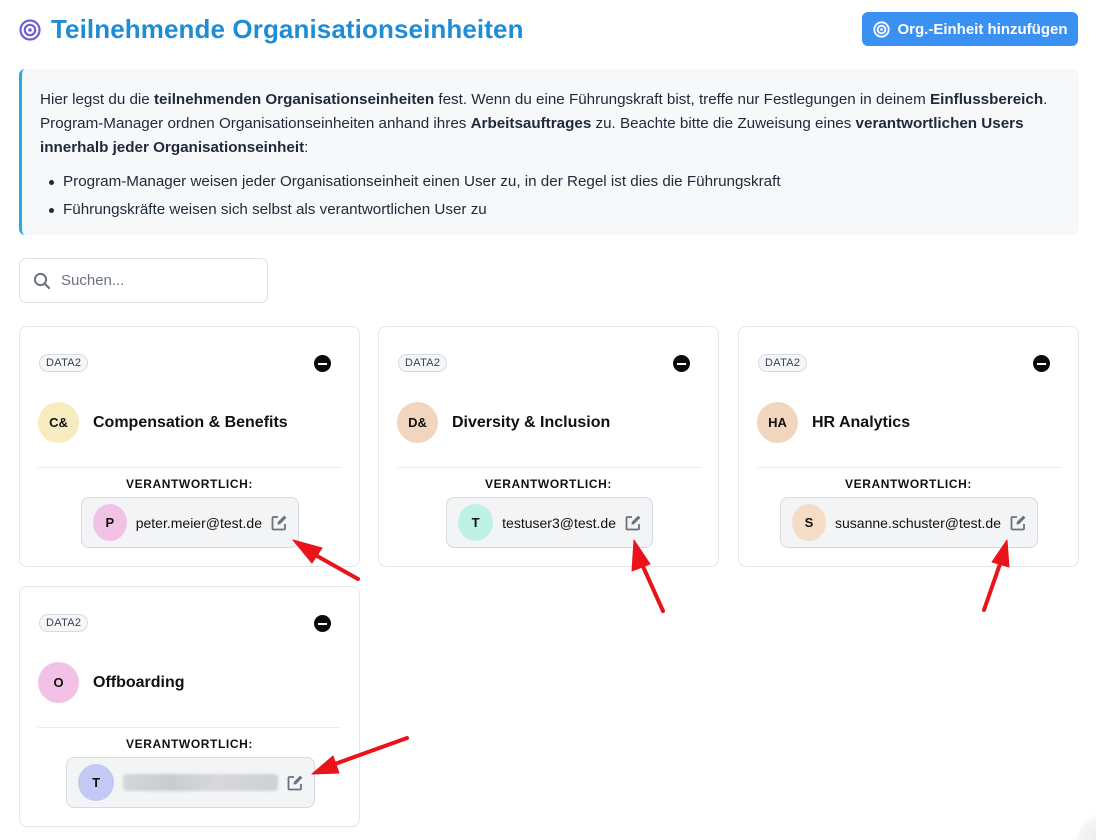 The width and height of the screenshot is (1096, 840). I want to click on responsible-user-chip: S susanne.schuster@test.de, so click(909, 522).